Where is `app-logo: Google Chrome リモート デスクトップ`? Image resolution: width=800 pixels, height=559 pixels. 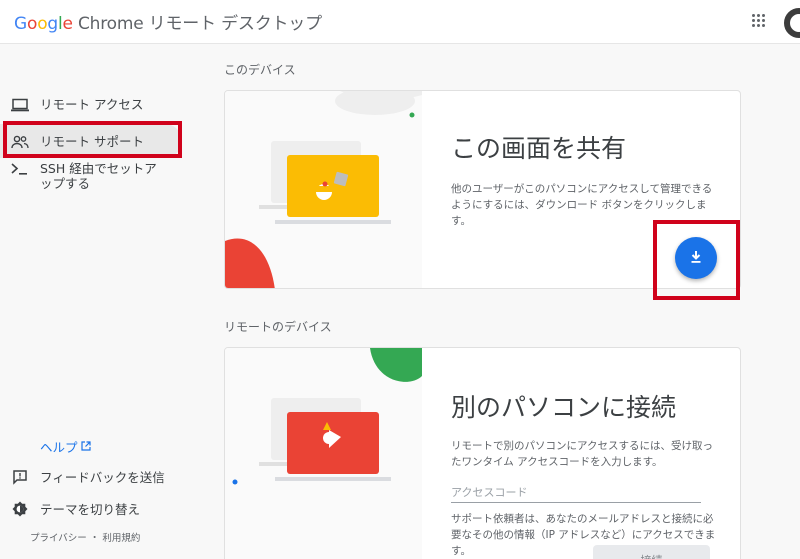 app-logo: Google Chrome リモート デスクトップ is located at coordinates (168, 21).